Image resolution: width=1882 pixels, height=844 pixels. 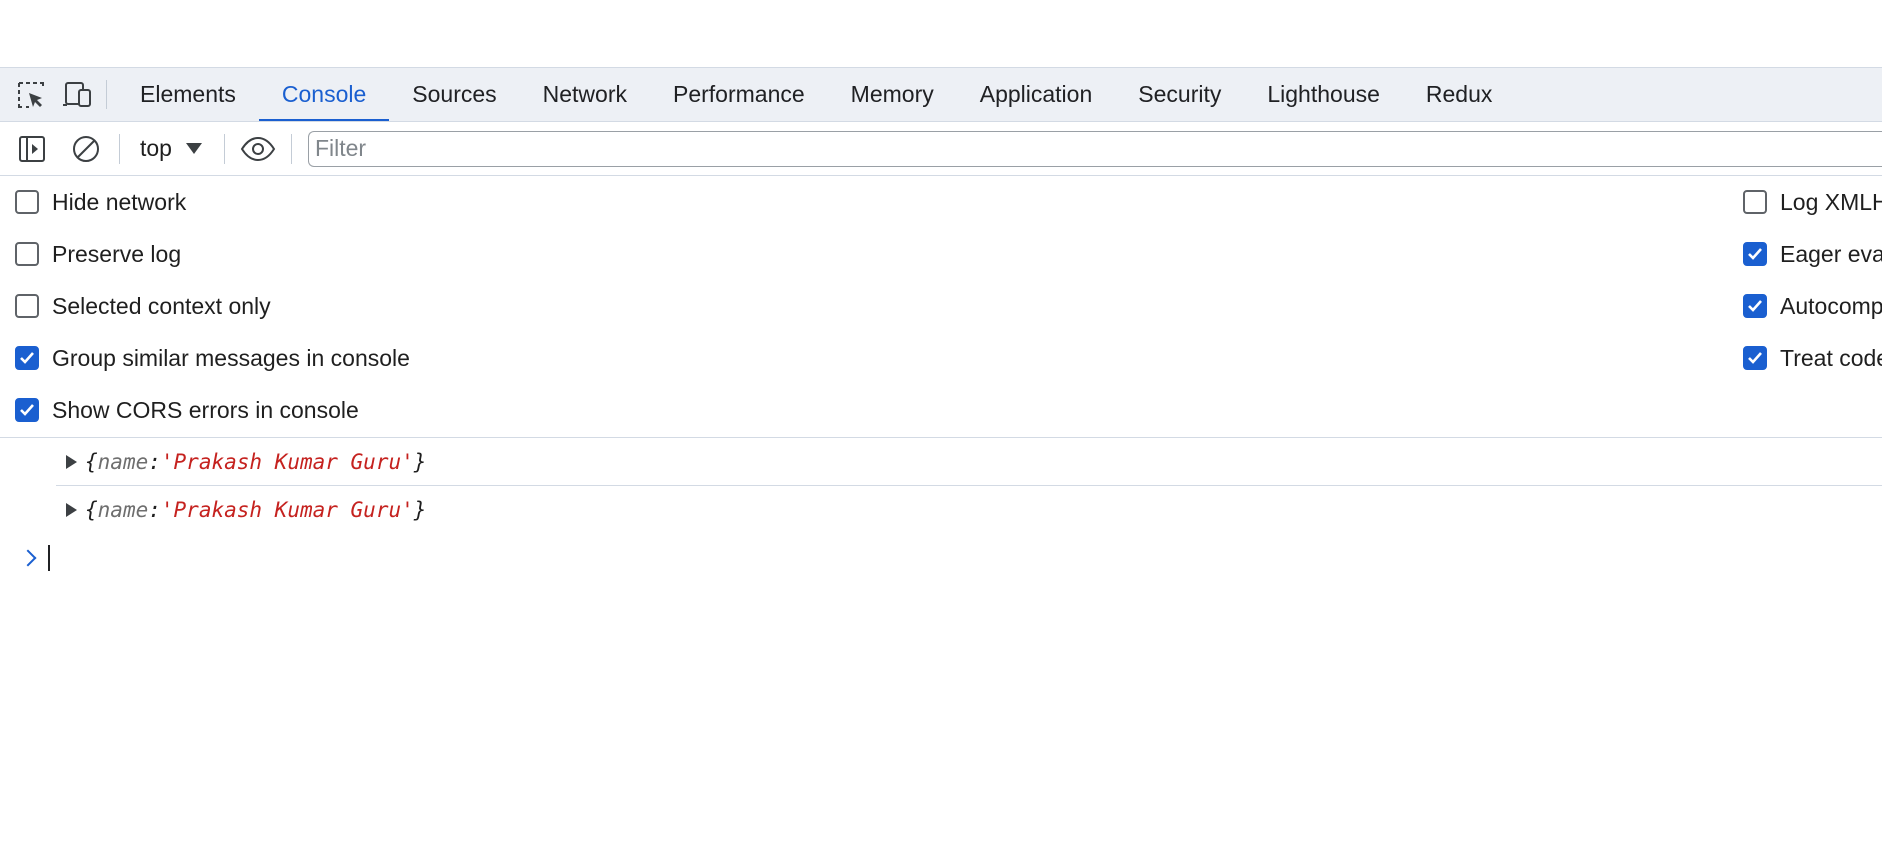 I want to click on tab-label: Elements, so click(x=188, y=94).